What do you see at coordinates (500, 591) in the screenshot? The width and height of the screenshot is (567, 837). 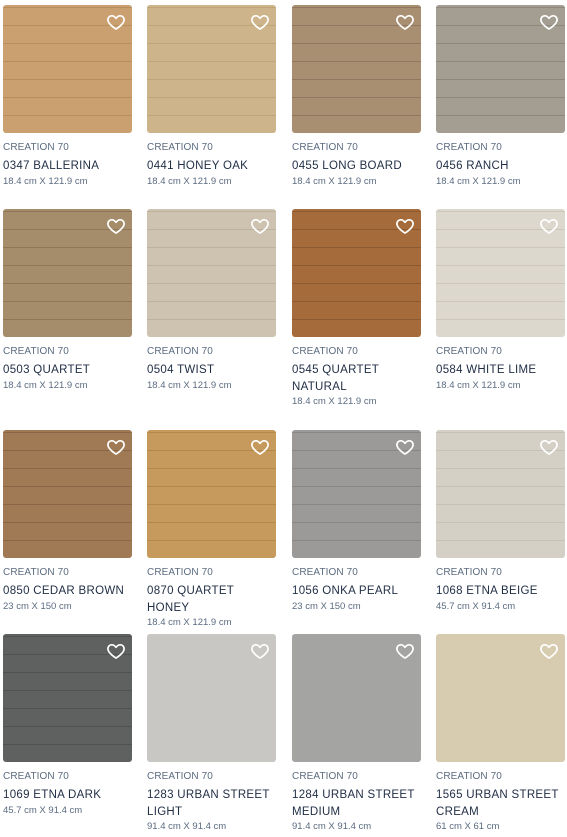 I see `product-name-link: 1068 ETNA BEIGE` at bounding box center [500, 591].